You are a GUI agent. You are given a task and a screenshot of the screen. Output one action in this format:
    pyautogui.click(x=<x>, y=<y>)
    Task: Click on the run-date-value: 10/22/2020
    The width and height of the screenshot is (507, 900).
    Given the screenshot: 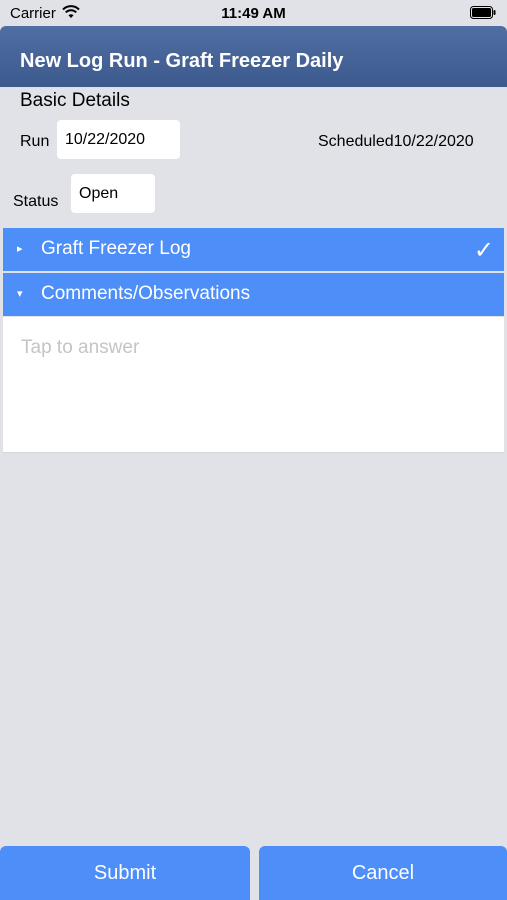 What is the action you would take?
    pyautogui.click(x=105, y=139)
    